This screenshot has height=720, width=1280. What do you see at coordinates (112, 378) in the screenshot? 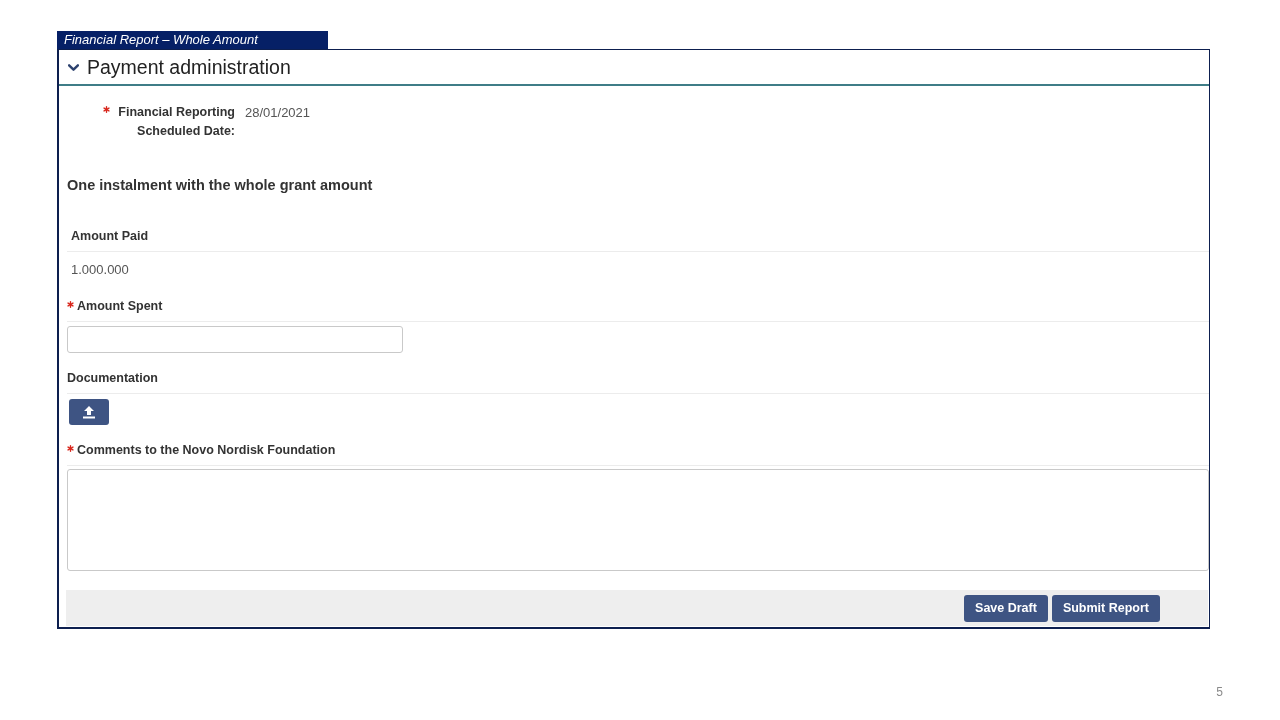
I see `field-label: Documentation` at bounding box center [112, 378].